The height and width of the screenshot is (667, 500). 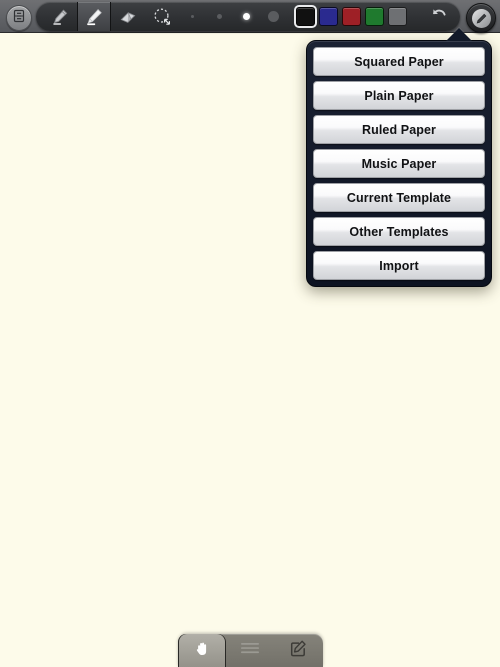 I want to click on tool-lasso, so click(x=162, y=16).